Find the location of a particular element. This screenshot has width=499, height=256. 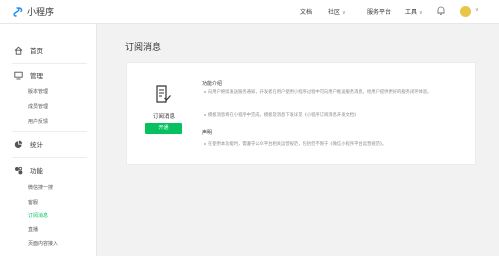

sidebar-item-features: 功能 is located at coordinates (28, 170).